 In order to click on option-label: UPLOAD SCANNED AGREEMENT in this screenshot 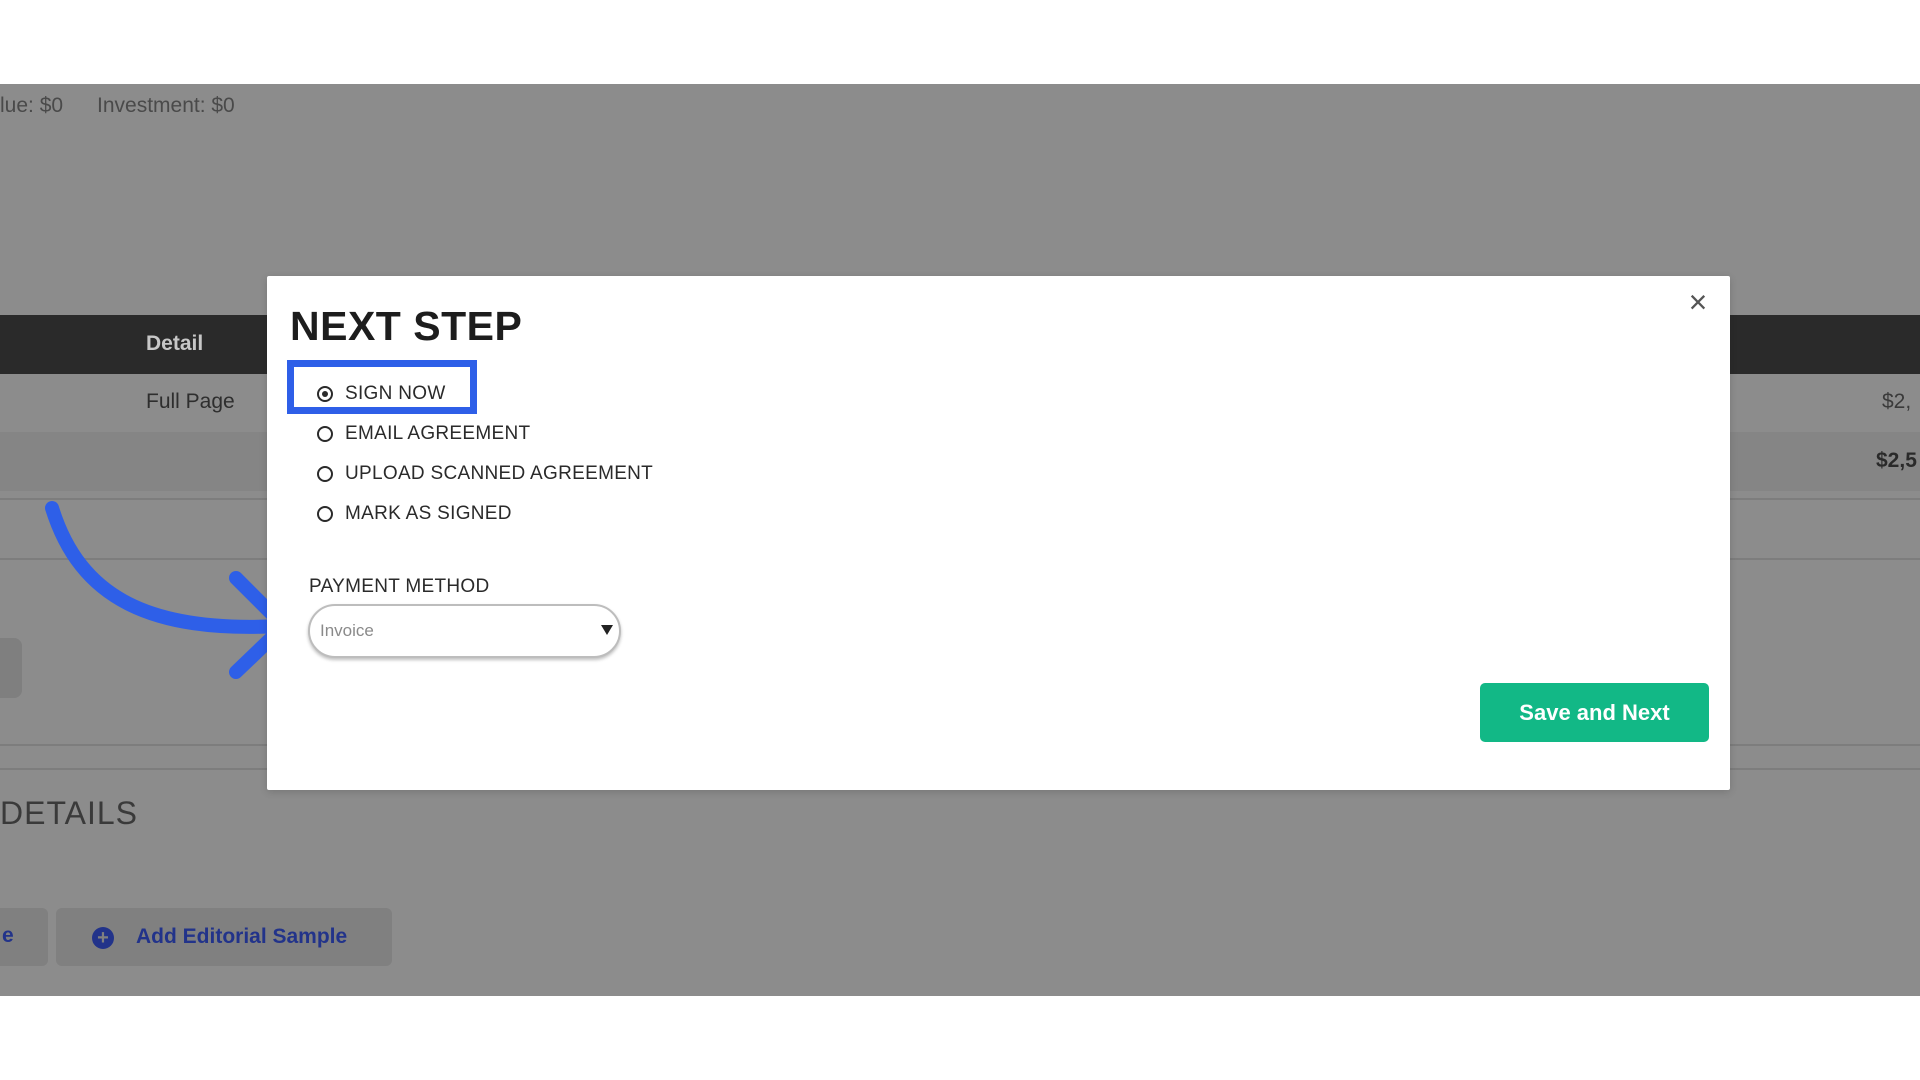, I will do `click(499, 473)`.